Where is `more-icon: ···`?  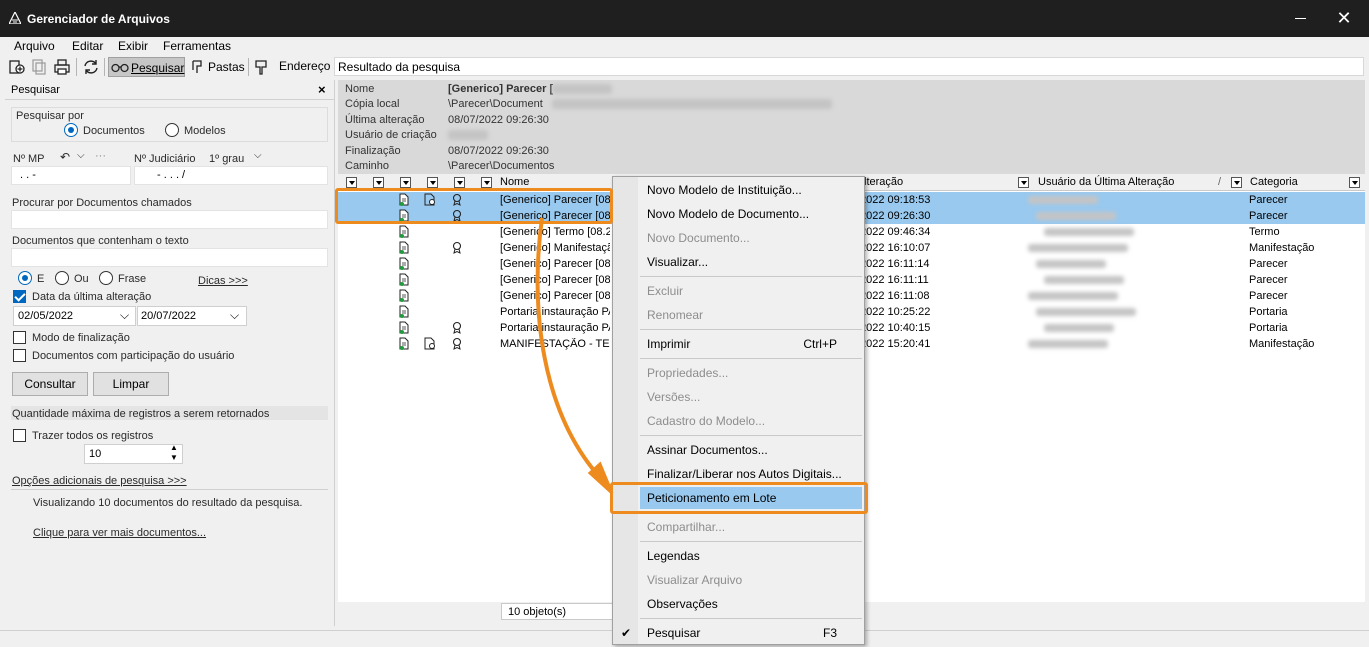 more-icon: ··· is located at coordinates (100, 156).